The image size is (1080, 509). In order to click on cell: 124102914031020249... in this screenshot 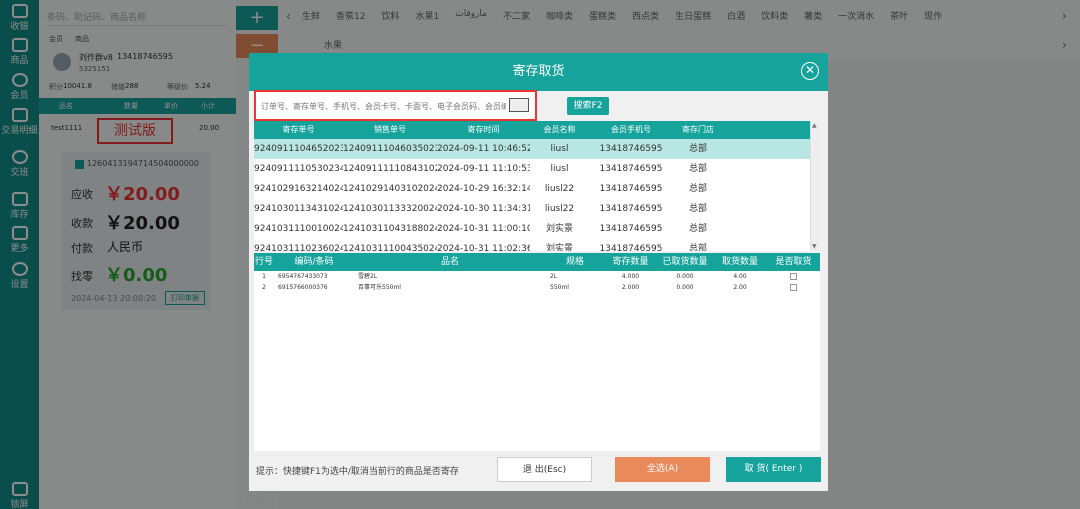, I will do `click(390, 189)`.